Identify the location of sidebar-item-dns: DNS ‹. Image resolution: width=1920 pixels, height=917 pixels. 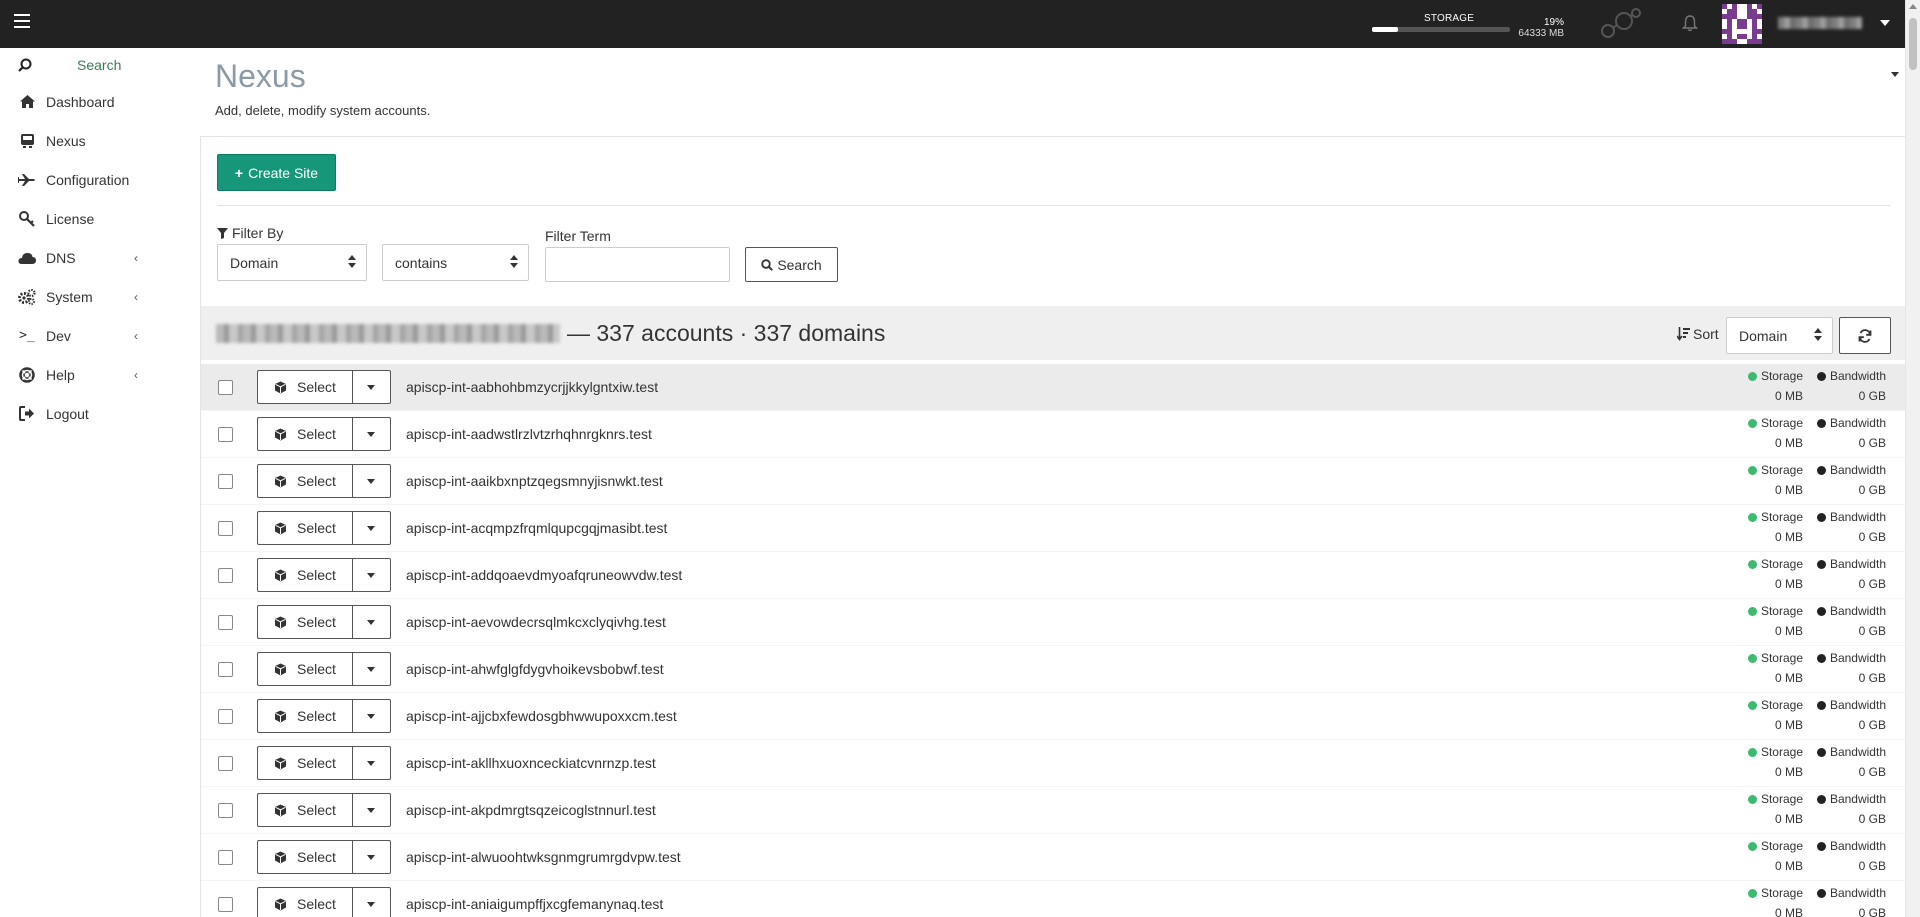
(100, 257).